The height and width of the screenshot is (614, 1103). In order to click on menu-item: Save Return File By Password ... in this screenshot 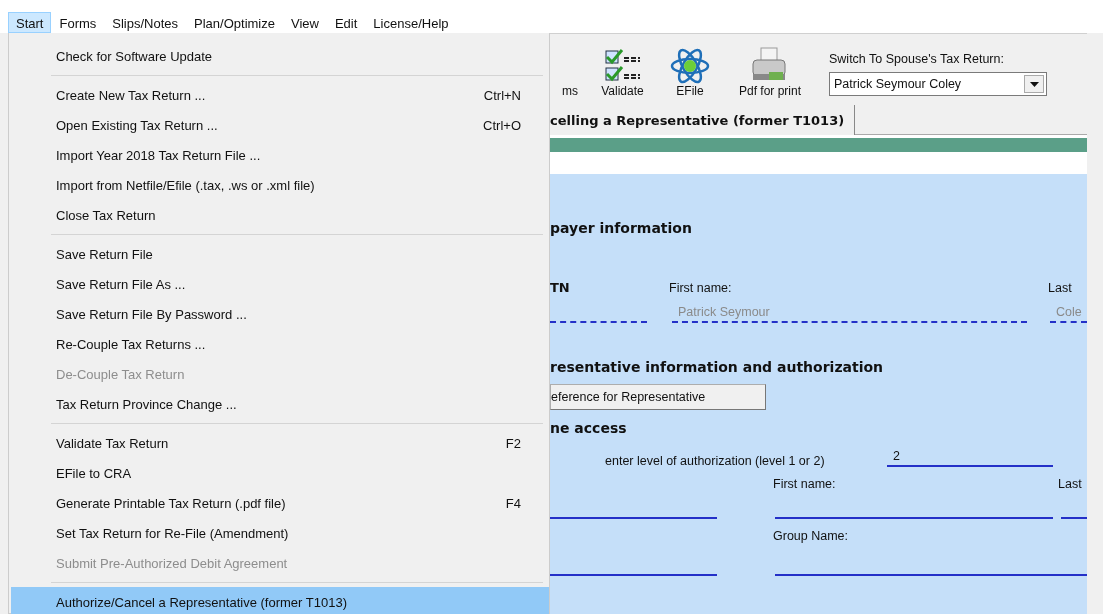, I will do `click(280, 314)`.